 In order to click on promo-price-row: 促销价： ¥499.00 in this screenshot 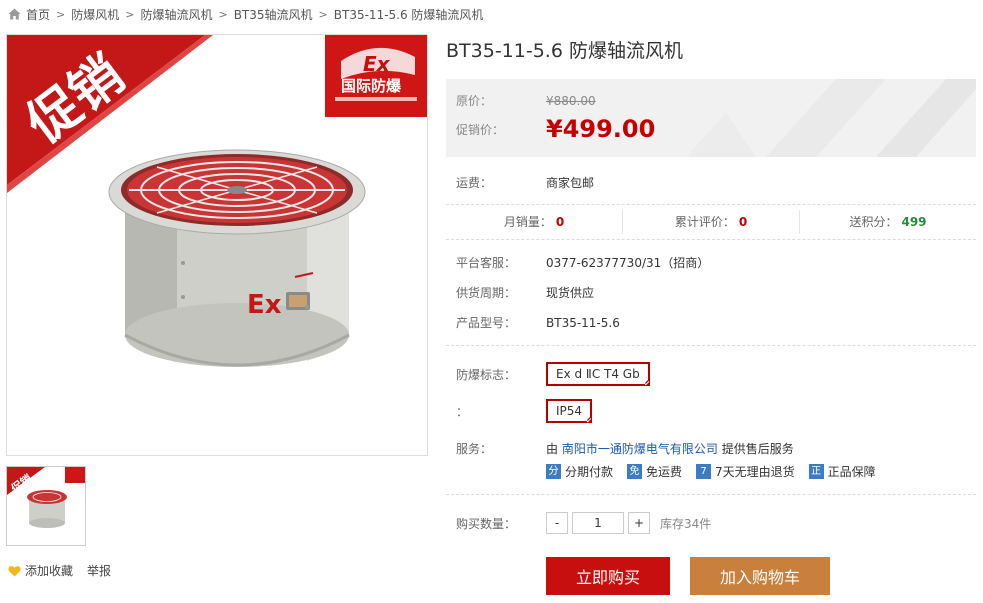, I will do `click(555, 129)`.